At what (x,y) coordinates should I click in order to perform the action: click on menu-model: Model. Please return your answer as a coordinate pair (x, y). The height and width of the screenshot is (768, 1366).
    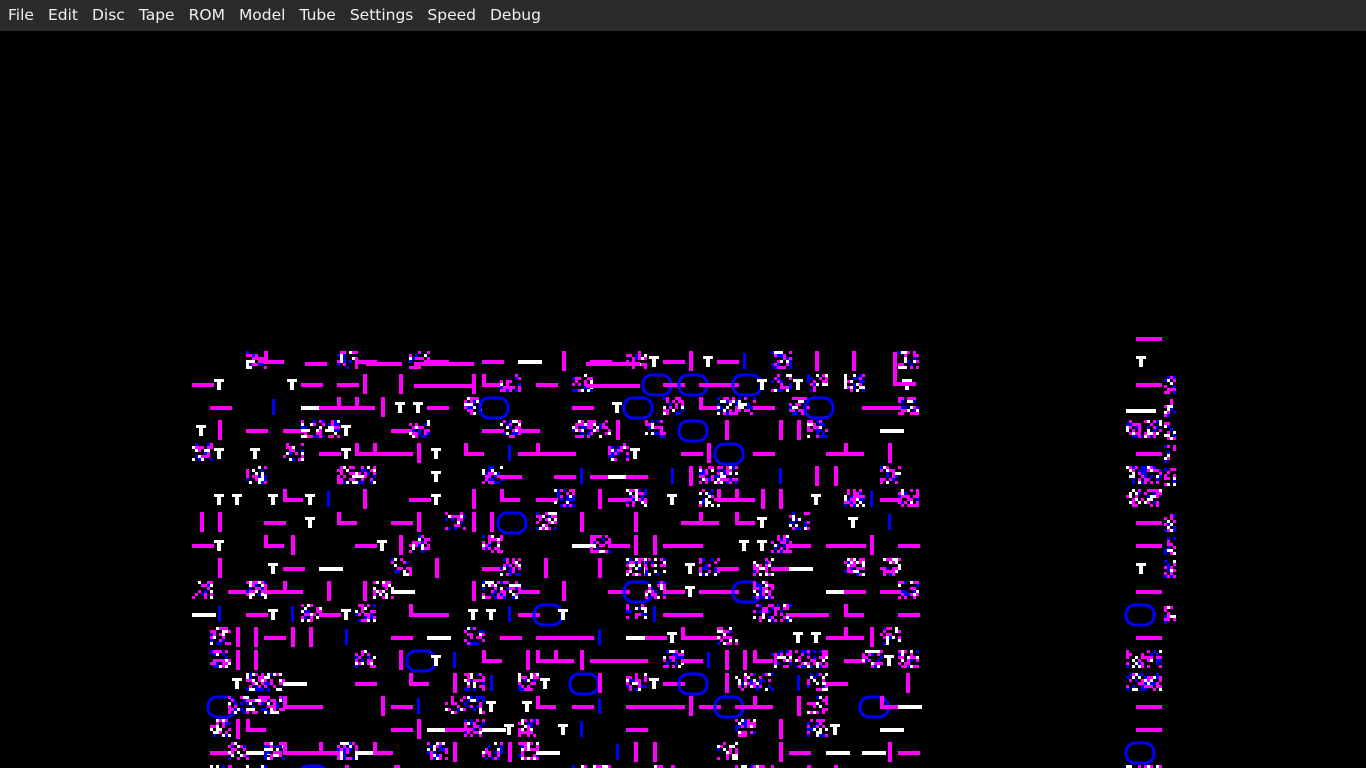
    Looking at the image, I should click on (262, 15).